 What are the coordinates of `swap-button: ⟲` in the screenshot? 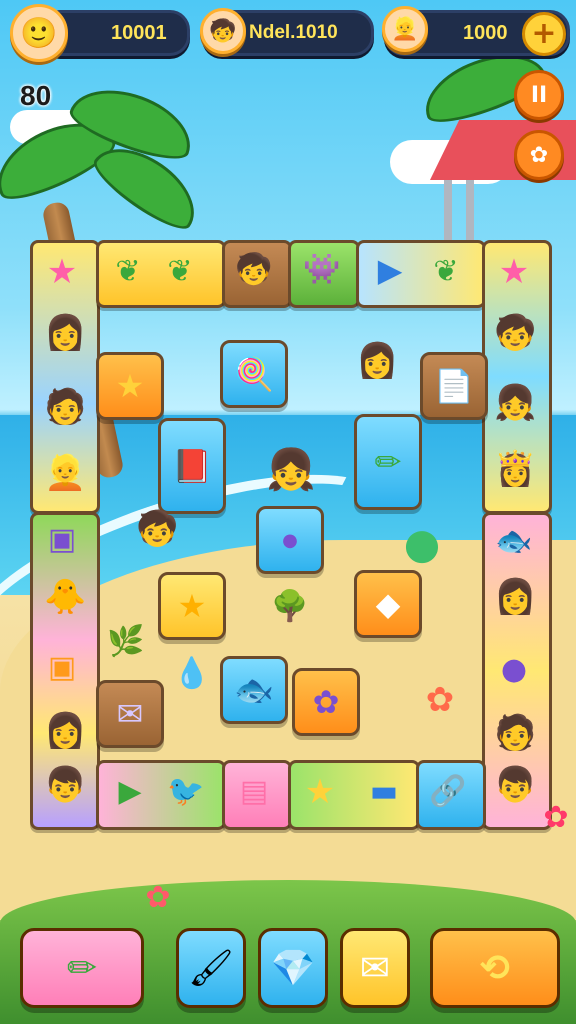 It's located at (495, 968).